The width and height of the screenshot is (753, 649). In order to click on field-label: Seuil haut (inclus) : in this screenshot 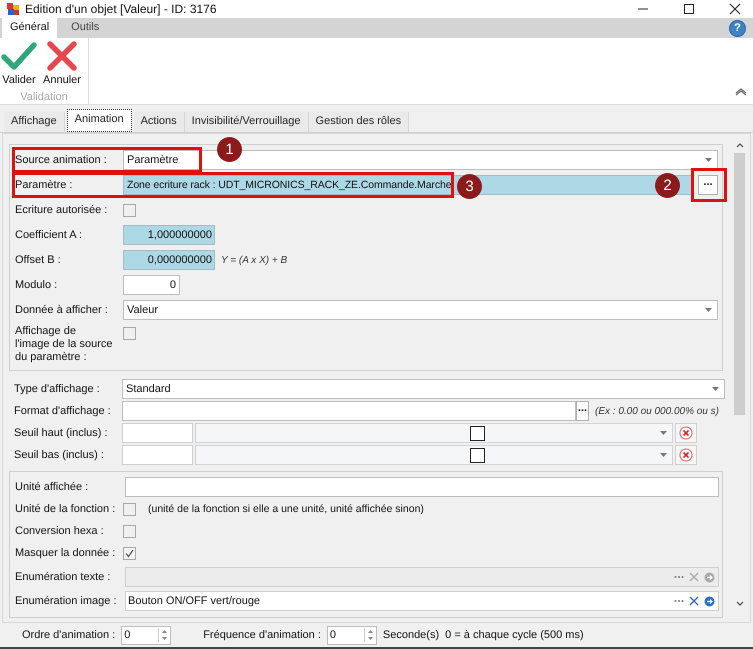, I will do `click(61, 433)`.